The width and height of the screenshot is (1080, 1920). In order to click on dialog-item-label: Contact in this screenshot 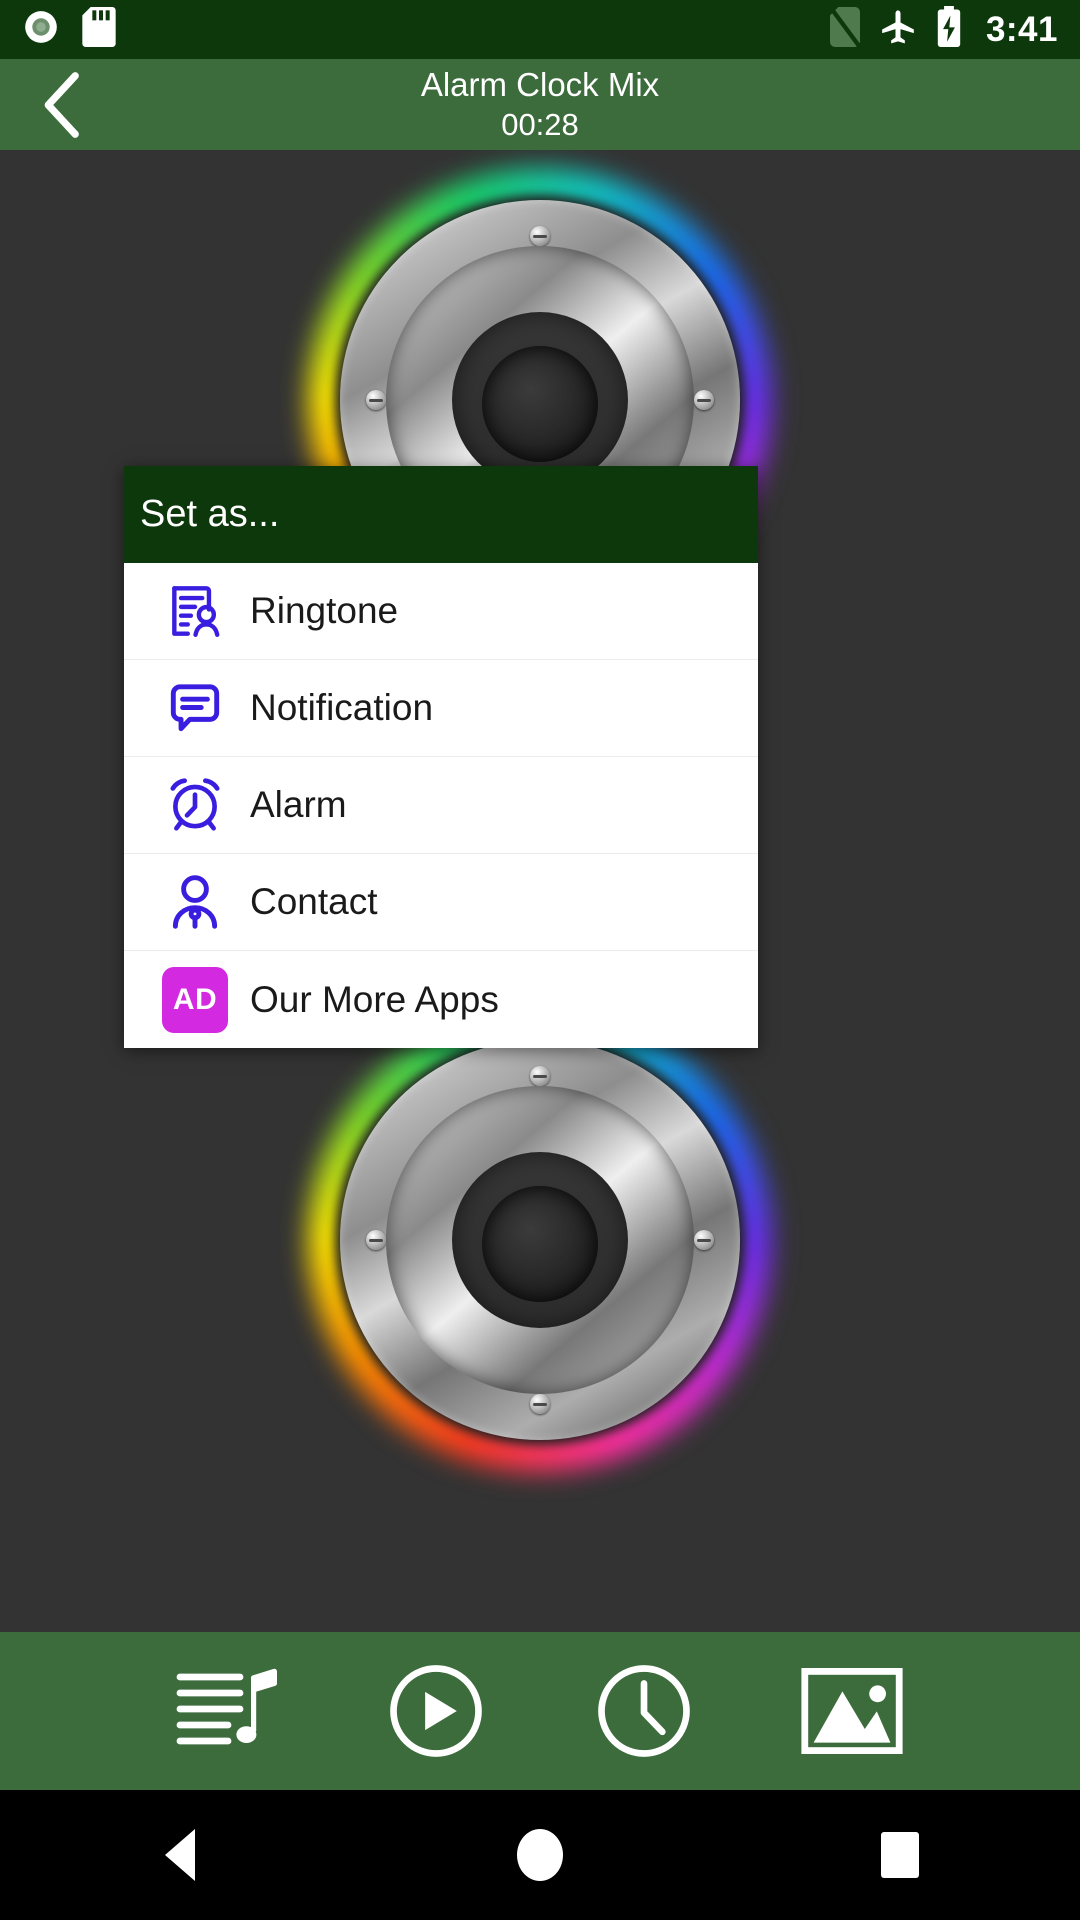, I will do `click(314, 901)`.